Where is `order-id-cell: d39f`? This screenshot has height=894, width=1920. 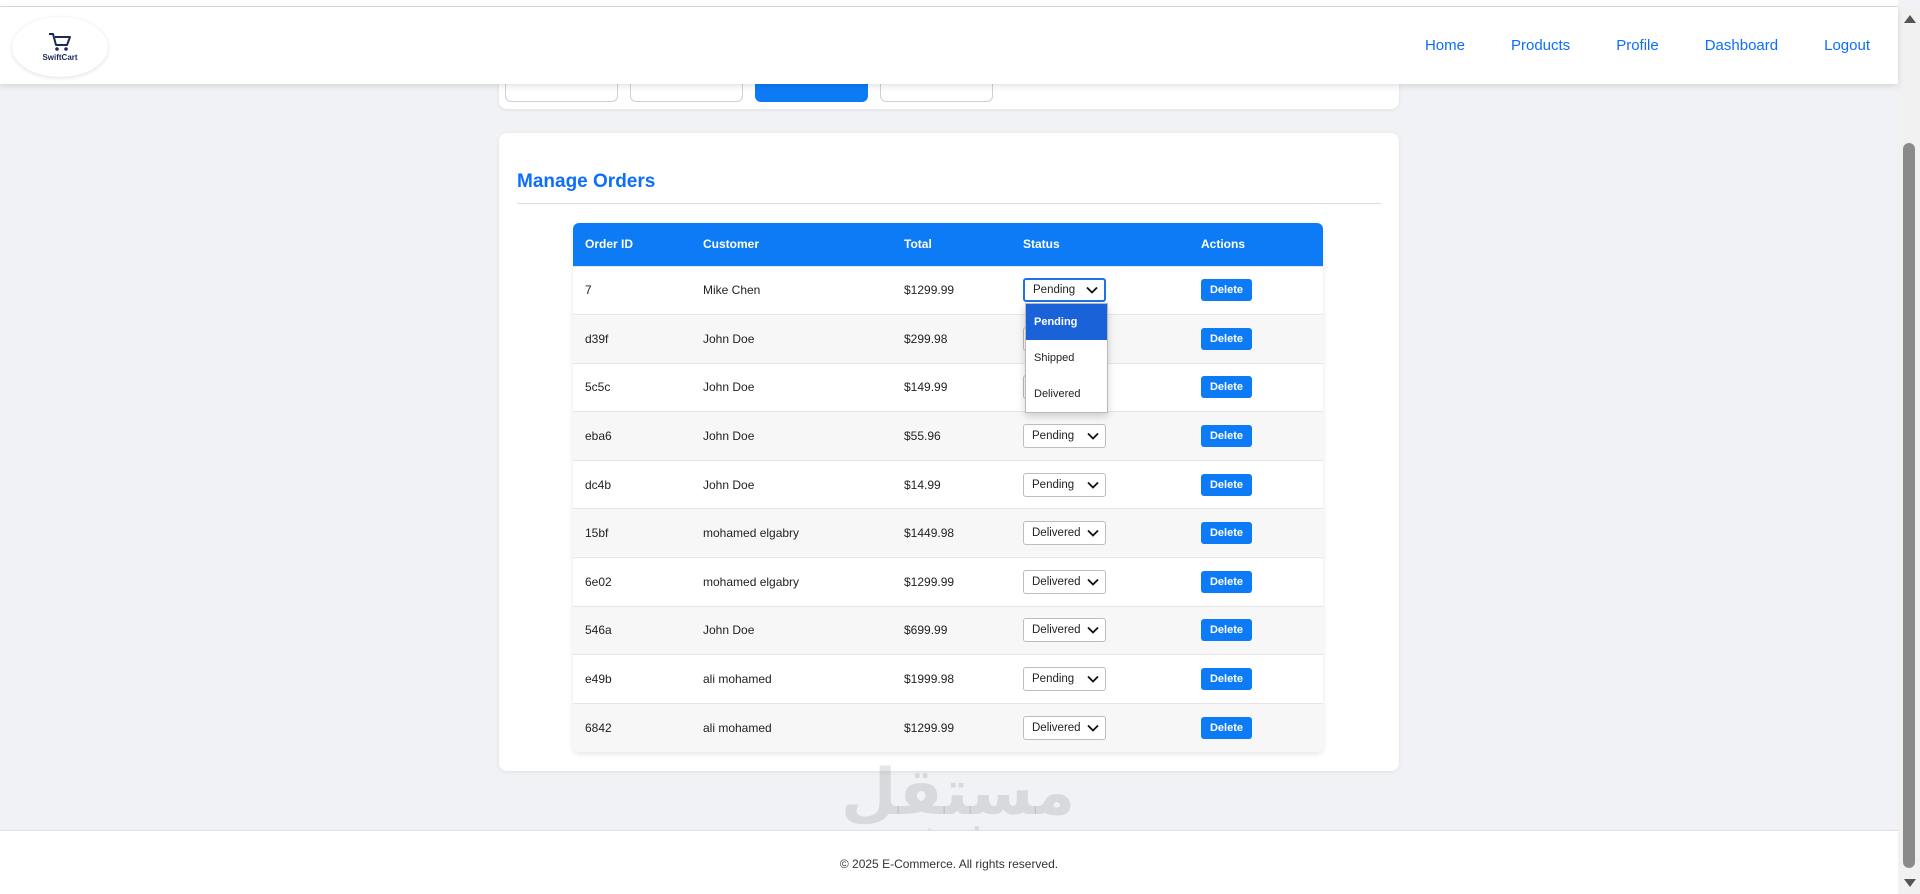 order-id-cell: d39f is located at coordinates (597, 338).